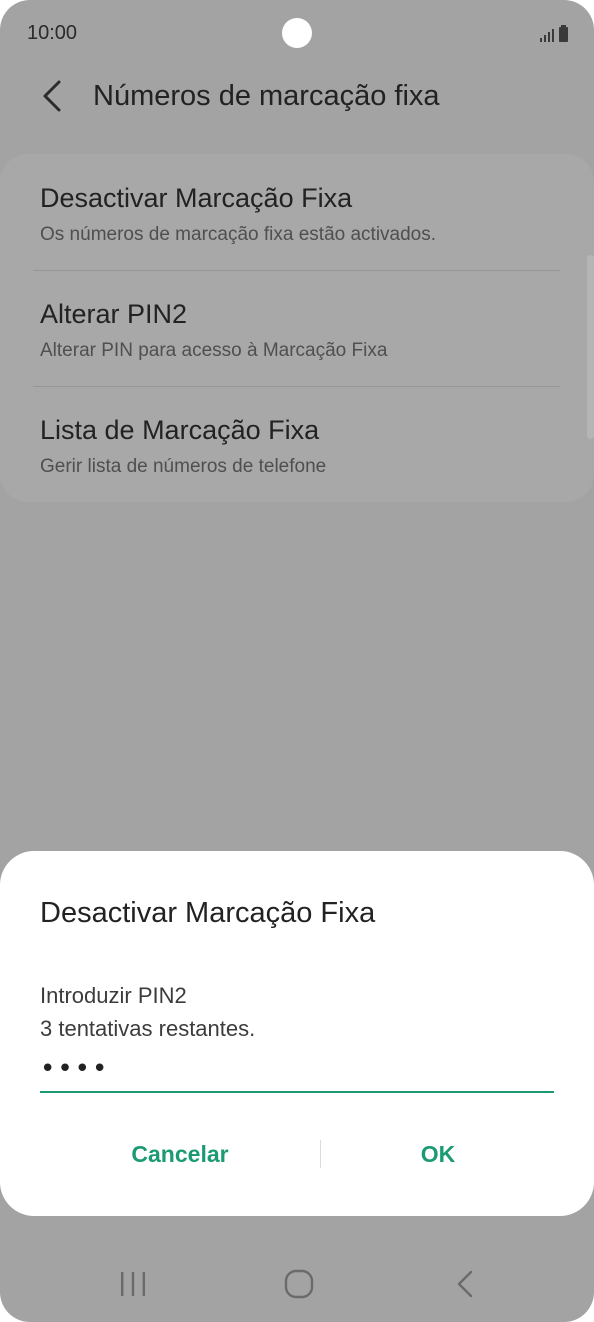 This screenshot has height=1322, width=594. I want to click on setting-subtitle: Alterar PIN para acesso à Marcação Fixa, so click(214, 350).